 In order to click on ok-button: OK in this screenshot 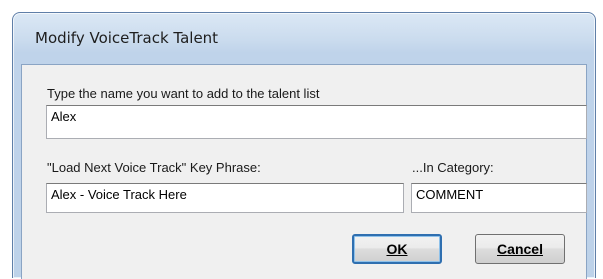, I will do `click(397, 249)`.